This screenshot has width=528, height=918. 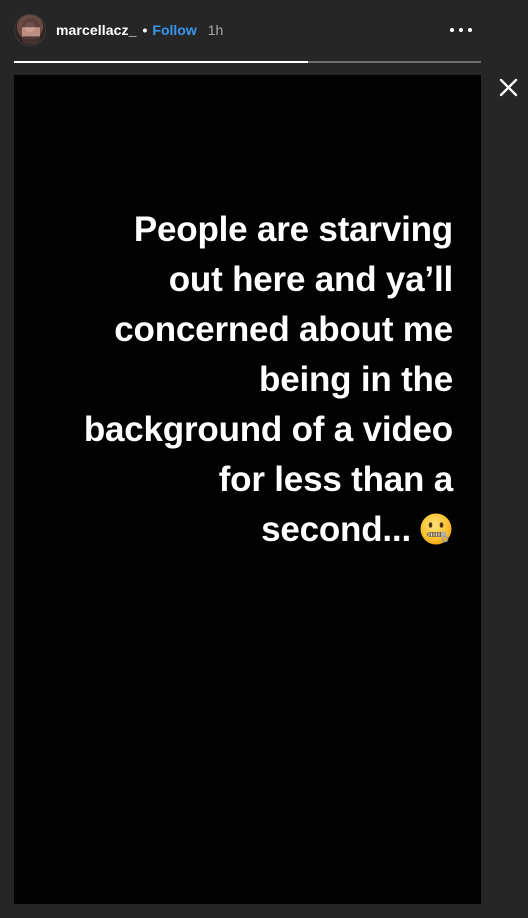 I want to click on username: marcellacz_, so click(x=96, y=30).